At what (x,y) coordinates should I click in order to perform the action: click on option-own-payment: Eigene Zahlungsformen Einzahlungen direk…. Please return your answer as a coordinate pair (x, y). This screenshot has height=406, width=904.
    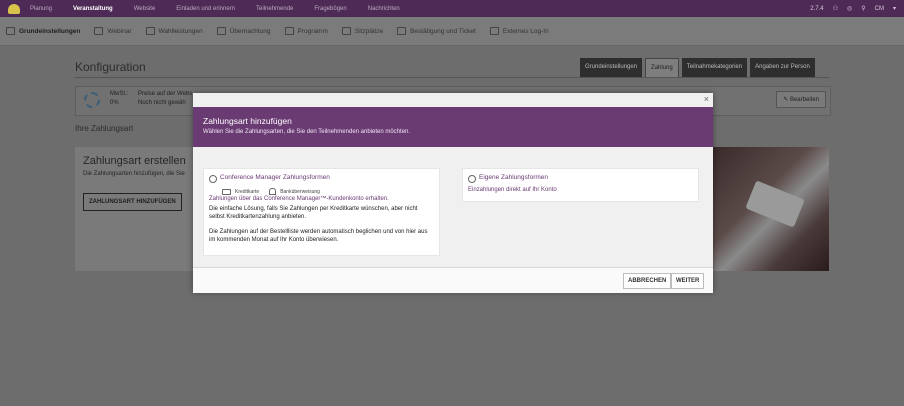
    Looking at the image, I should click on (580, 185).